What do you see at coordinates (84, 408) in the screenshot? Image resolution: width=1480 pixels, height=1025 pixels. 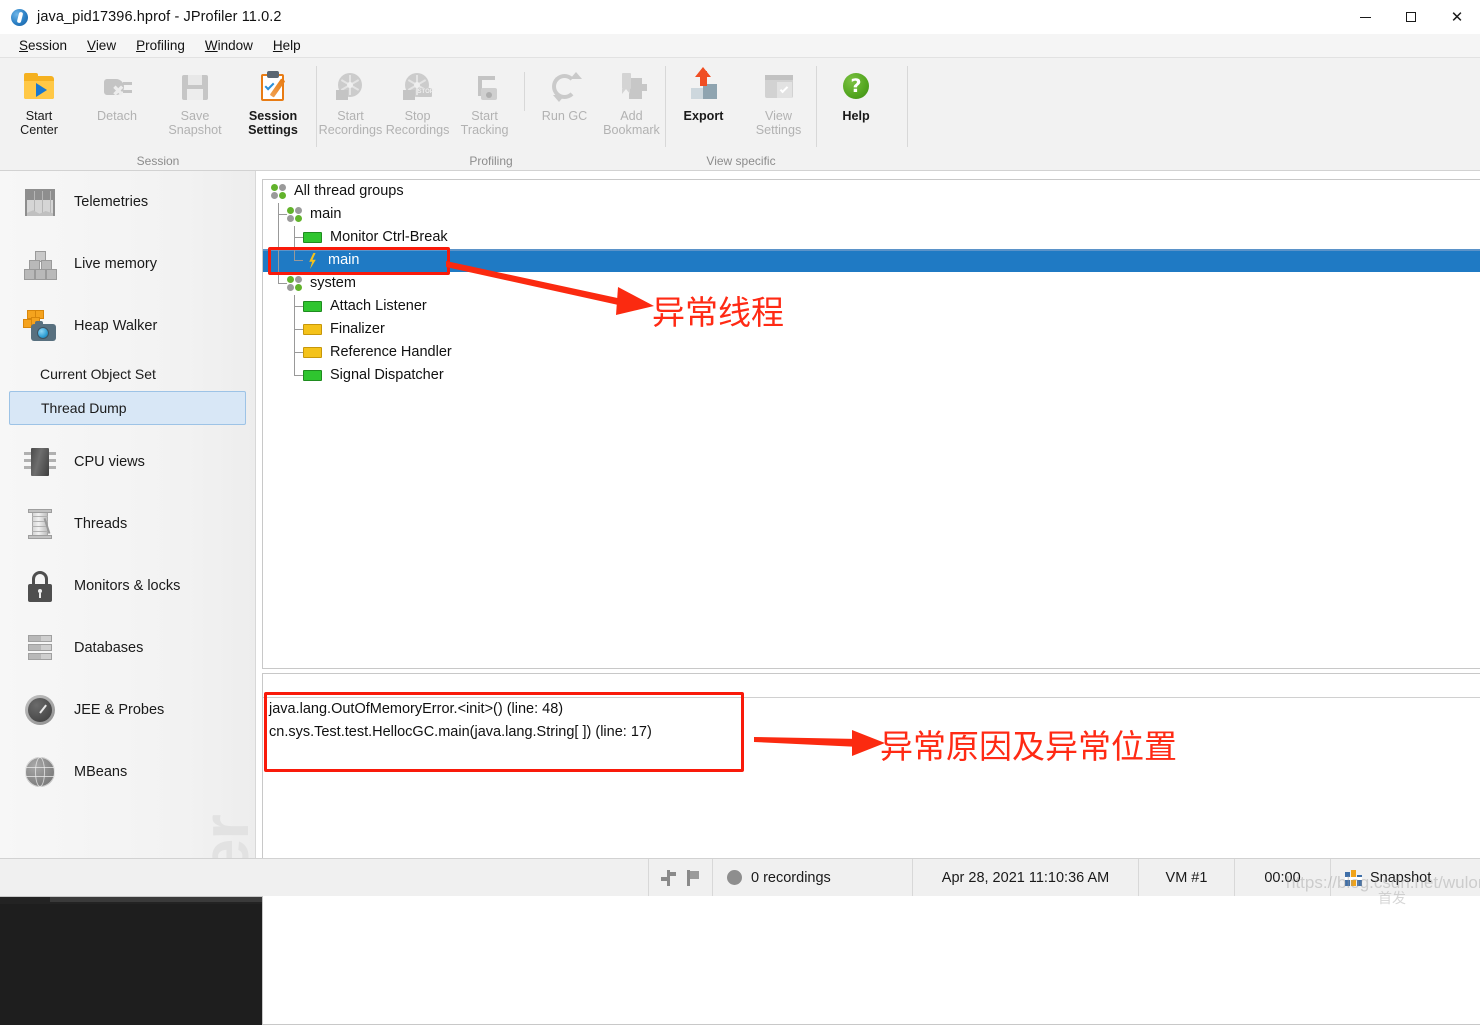 I see `sidebar-label-thread-dump: Thread Dump` at bounding box center [84, 408].